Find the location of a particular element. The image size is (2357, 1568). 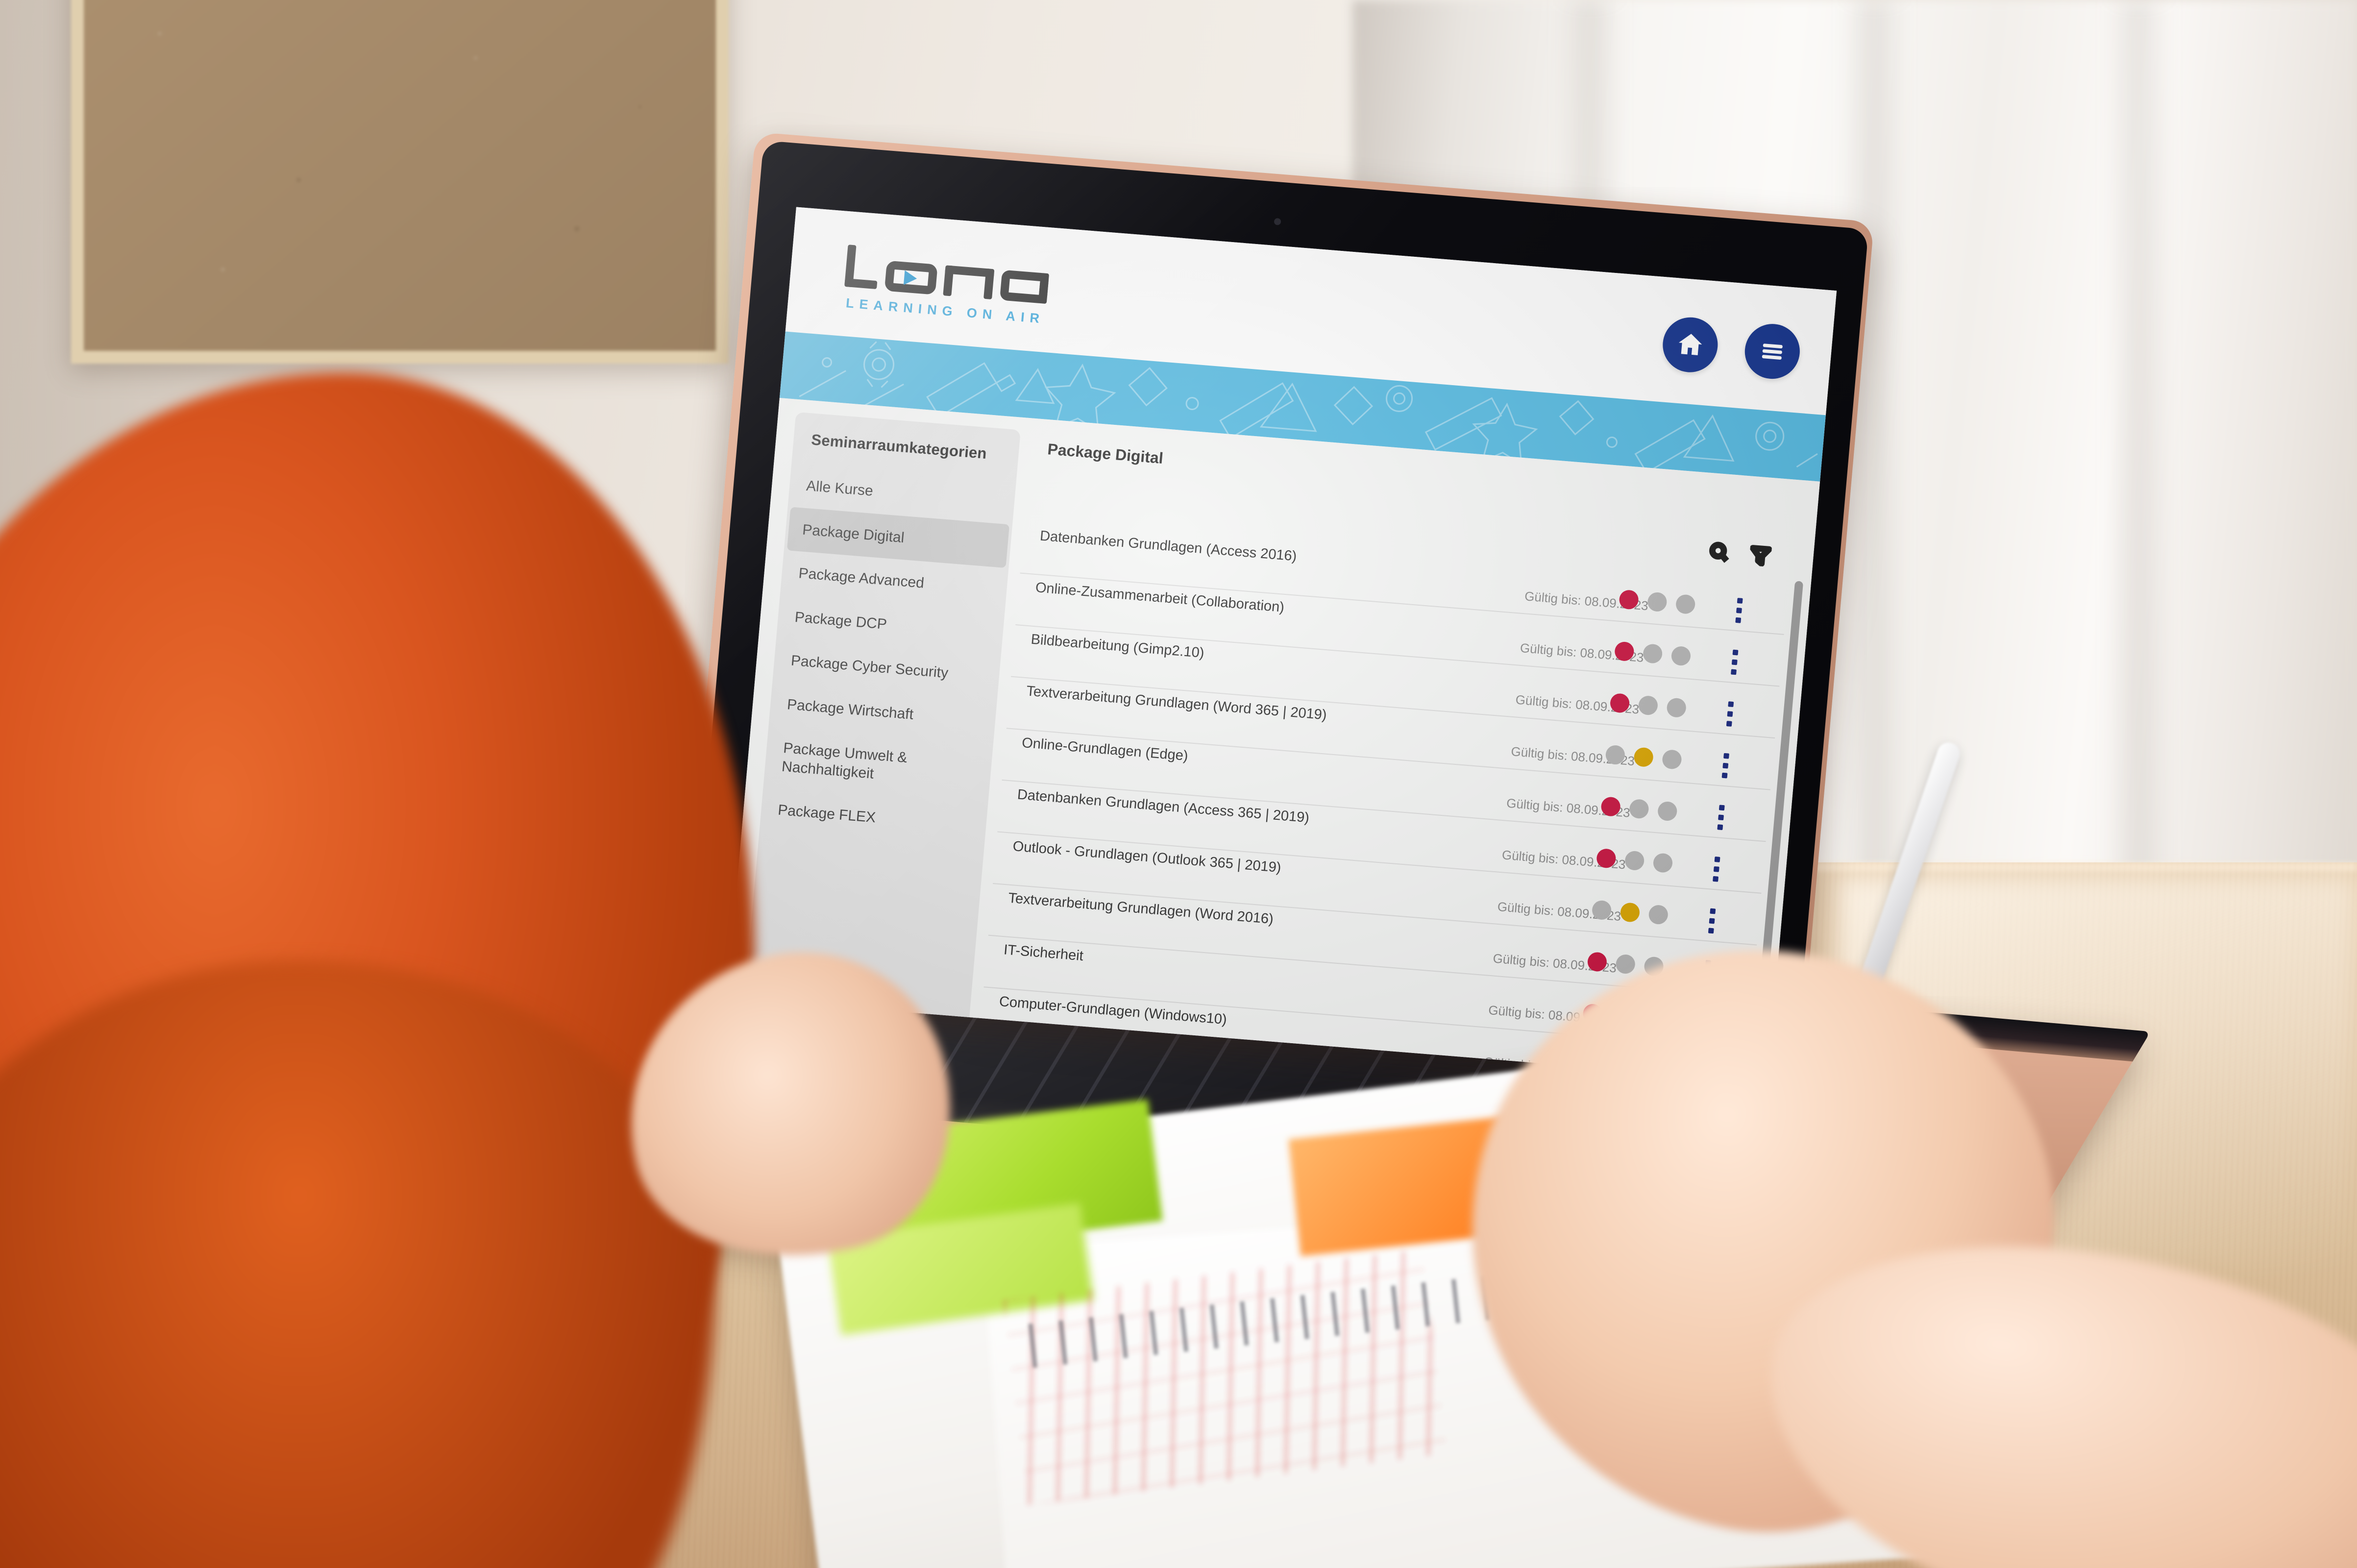

home-icon is located at coordinates (1690, 344).